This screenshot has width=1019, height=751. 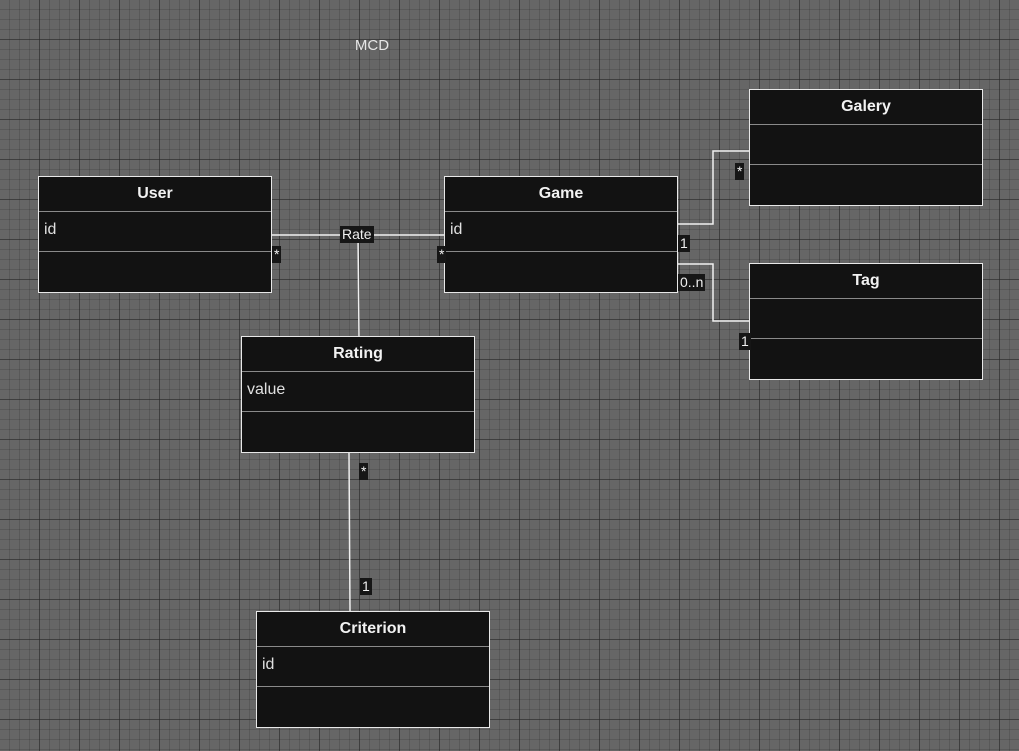 I want to click on tag-entity: Tag, so click(x=866, y=321).